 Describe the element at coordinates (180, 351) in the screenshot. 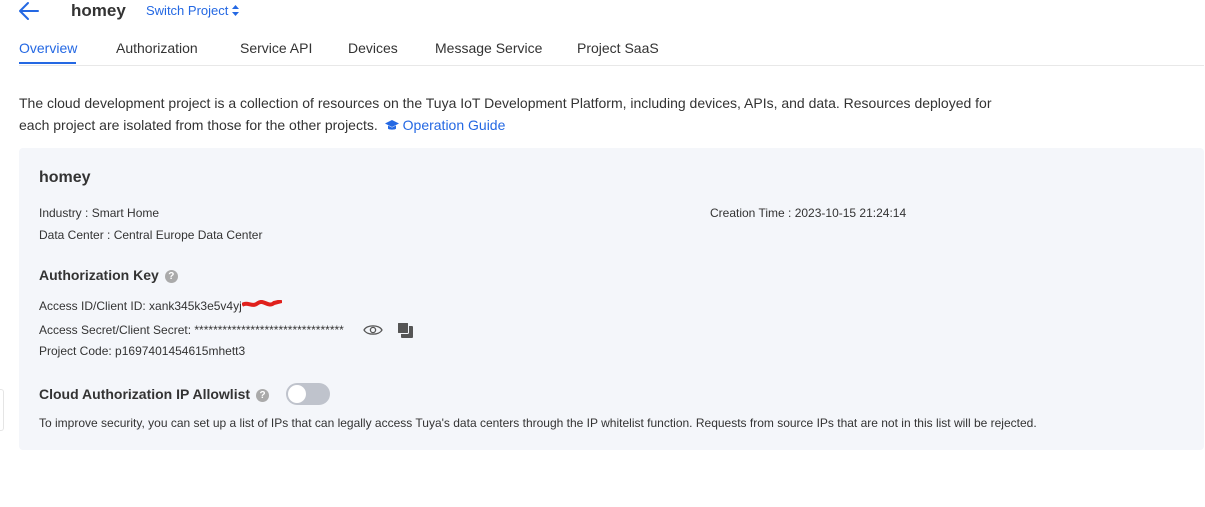

I see `project-code-value: p1697401454615mhett3` at that location.